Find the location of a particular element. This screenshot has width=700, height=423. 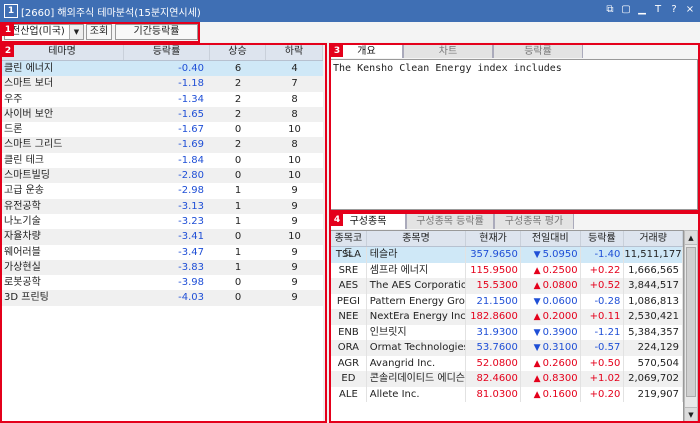

window-number: 1 is located at coordinates (11, 11).